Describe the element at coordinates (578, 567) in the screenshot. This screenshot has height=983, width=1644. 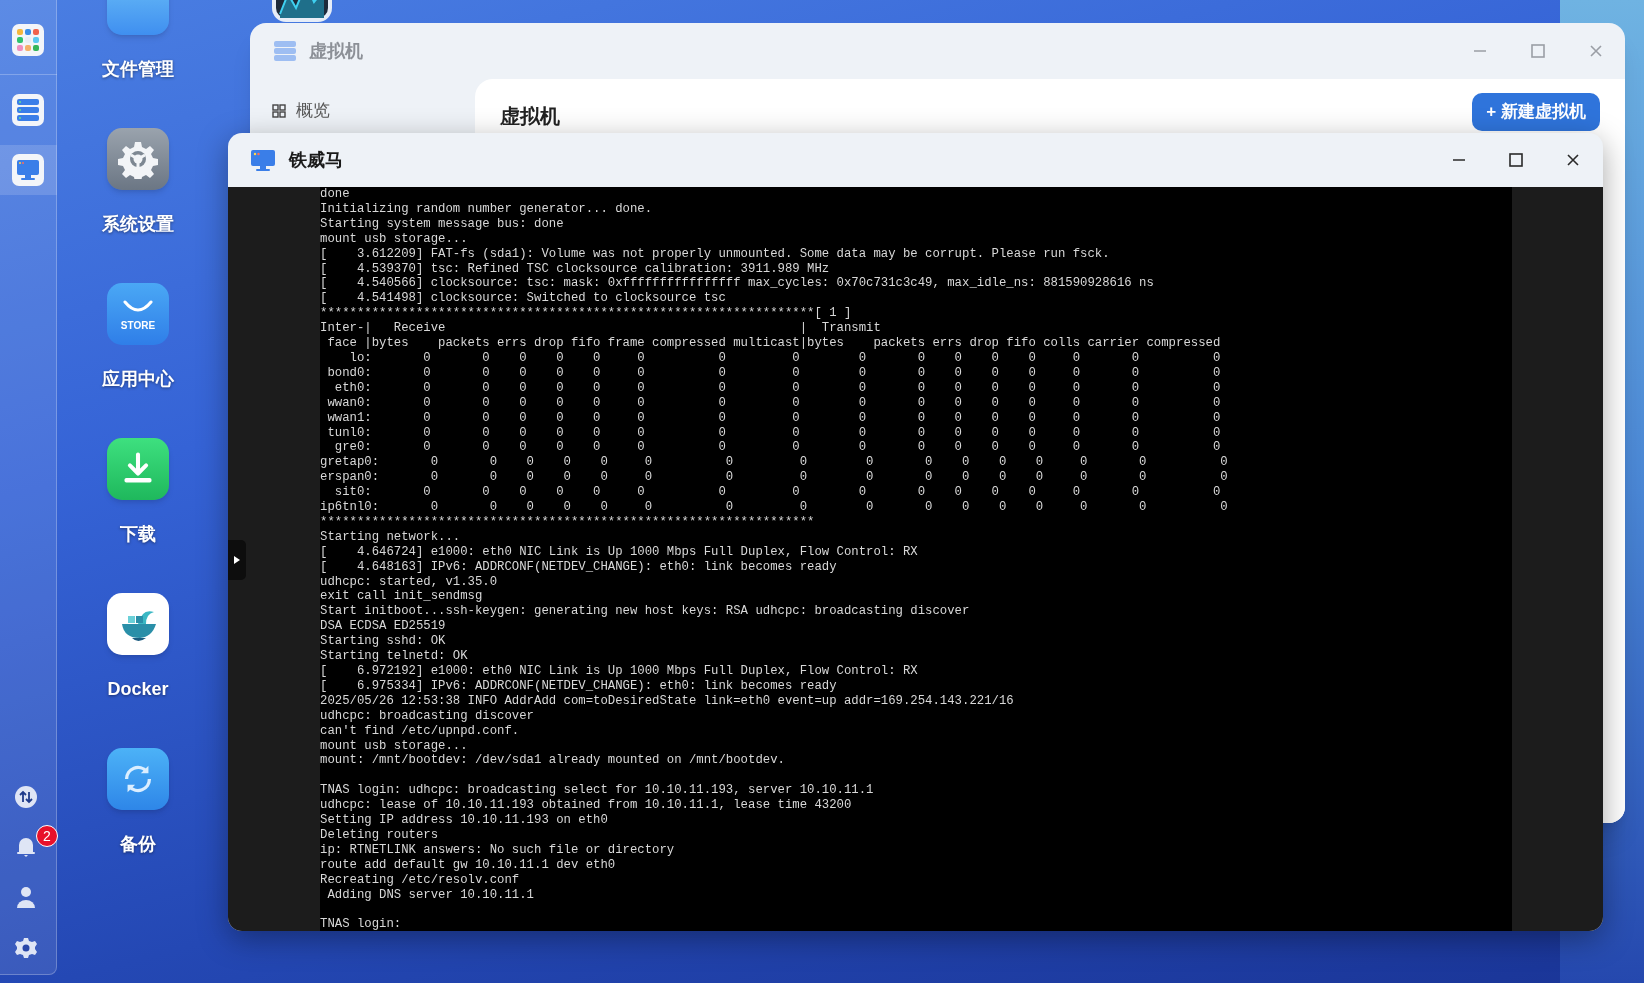
I see `terminal-line: [ 4.648163] IPv6: ADDRCONF(NETDEV_CHANGE): eth0: link becomes ready` at that location.